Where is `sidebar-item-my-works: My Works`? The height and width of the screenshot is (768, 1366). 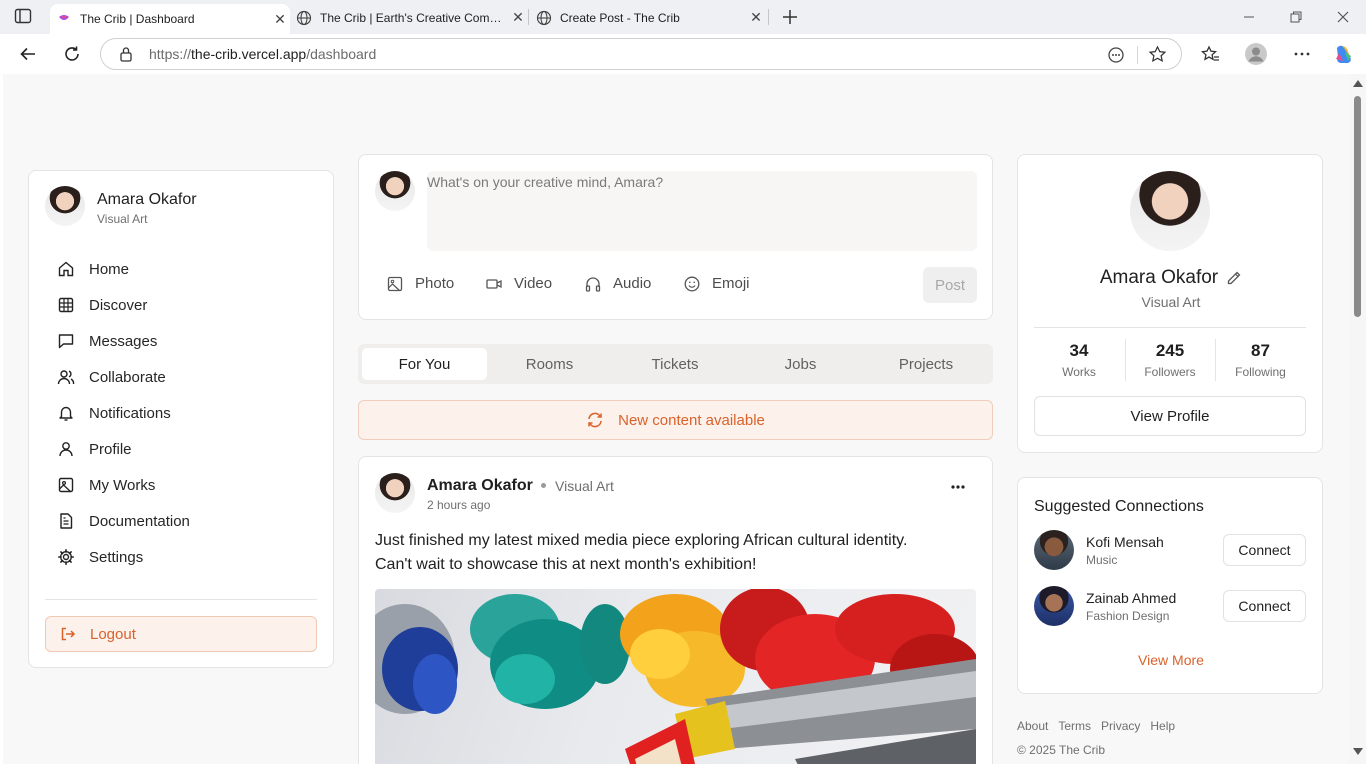
sidebar-item-my-works: My Works is located at coordinates (106, 485).